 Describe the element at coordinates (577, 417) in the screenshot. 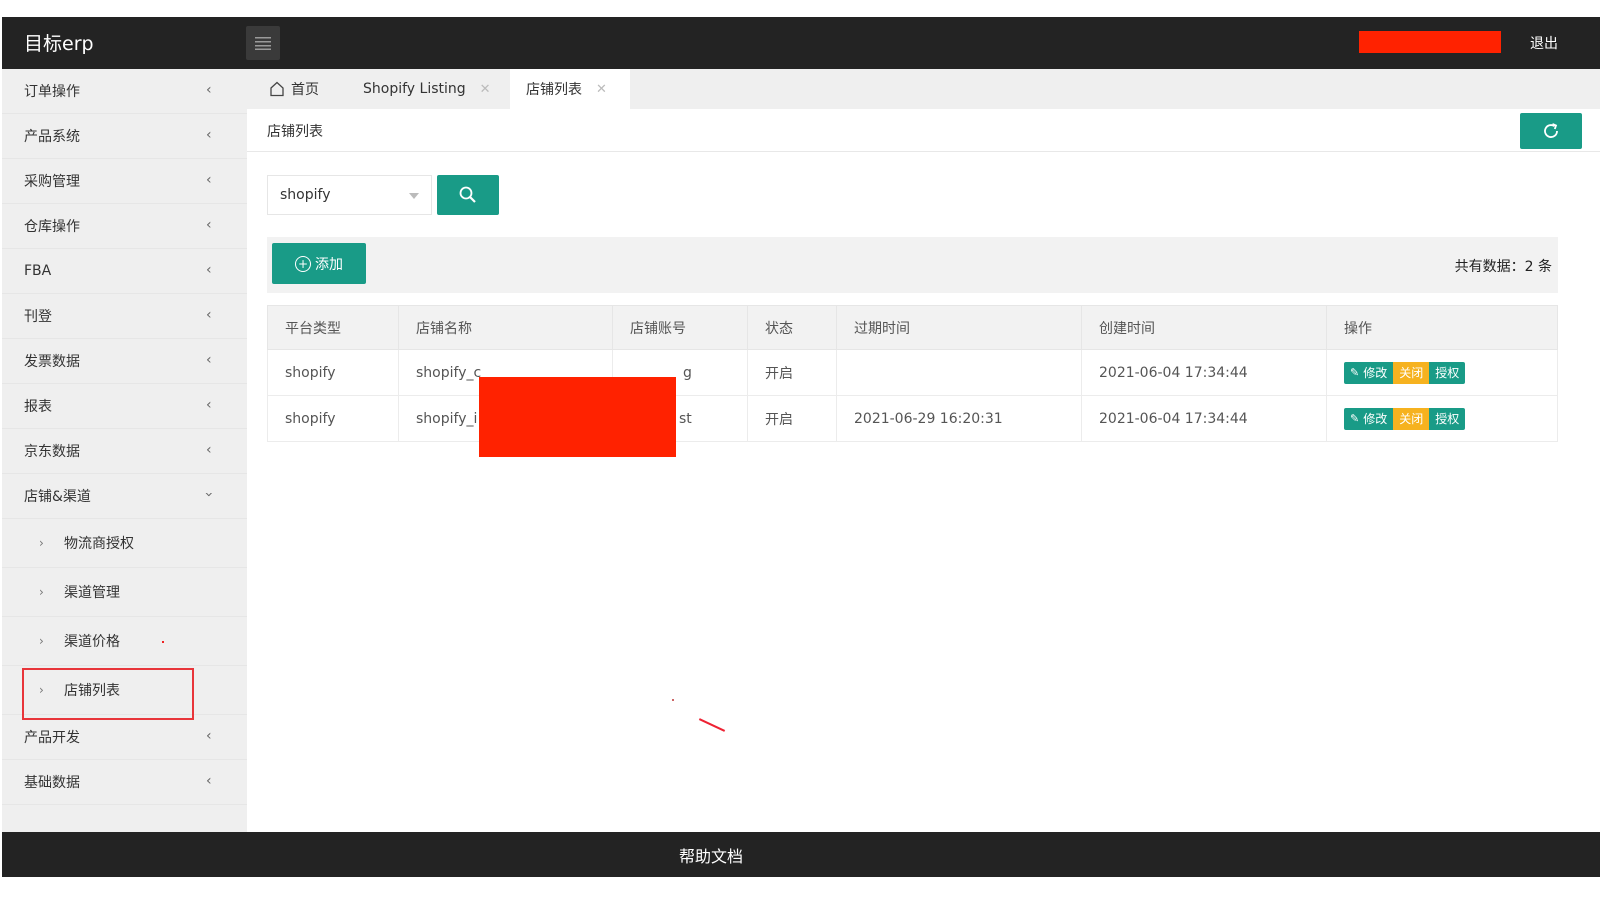

I see `redaction-block` at that location.